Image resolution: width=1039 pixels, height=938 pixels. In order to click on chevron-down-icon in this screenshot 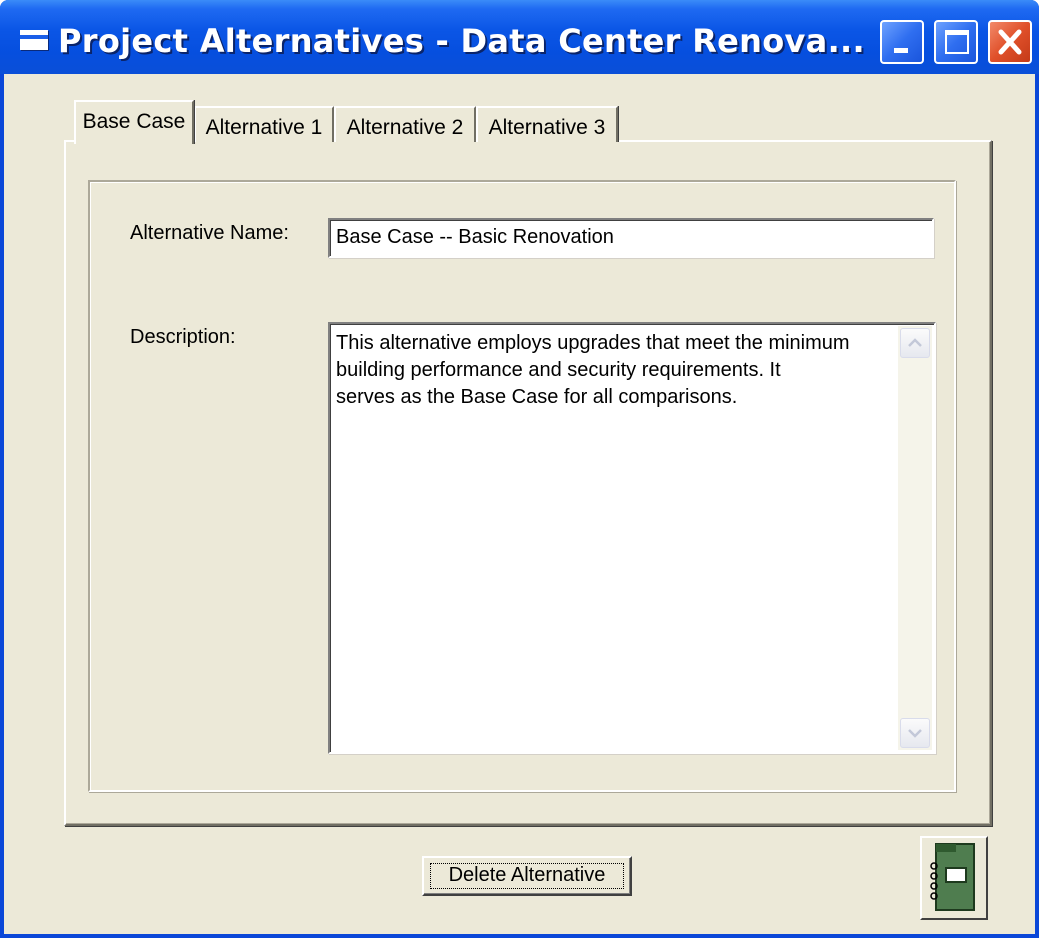, I will do `click(915, 733)`.